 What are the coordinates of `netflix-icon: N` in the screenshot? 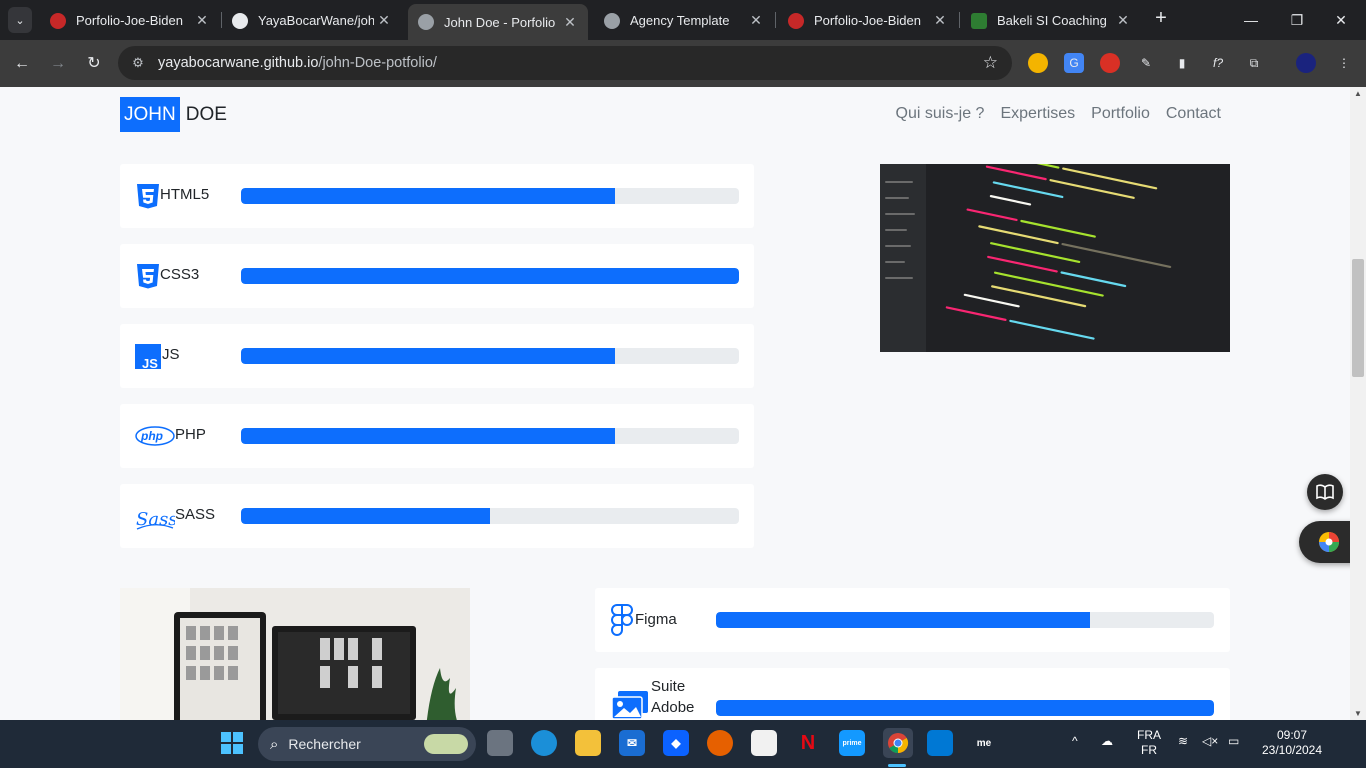 It's located at (808, 743).